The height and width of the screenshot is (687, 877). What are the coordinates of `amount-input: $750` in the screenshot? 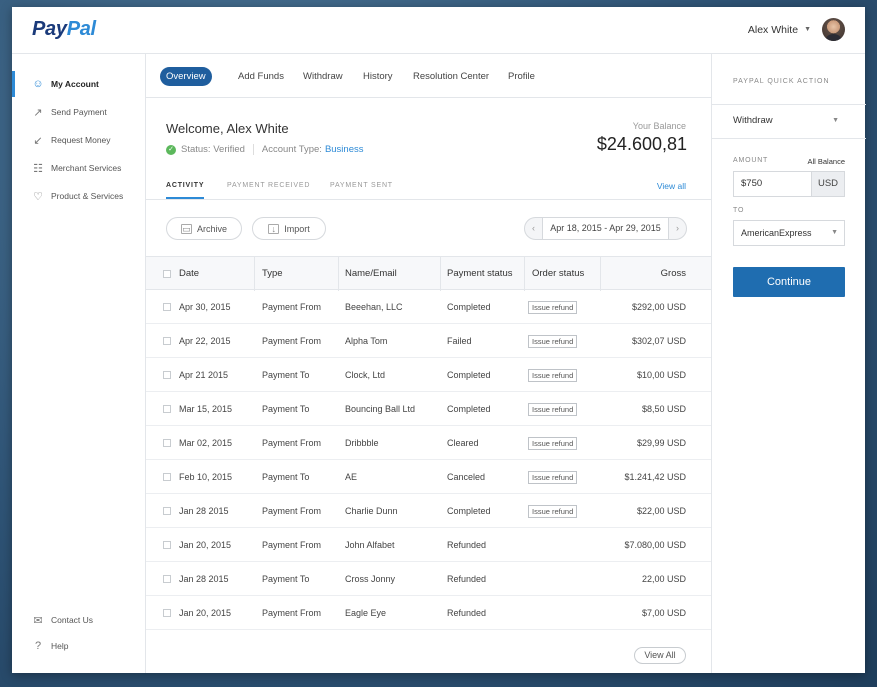 It's located at (772, 184).